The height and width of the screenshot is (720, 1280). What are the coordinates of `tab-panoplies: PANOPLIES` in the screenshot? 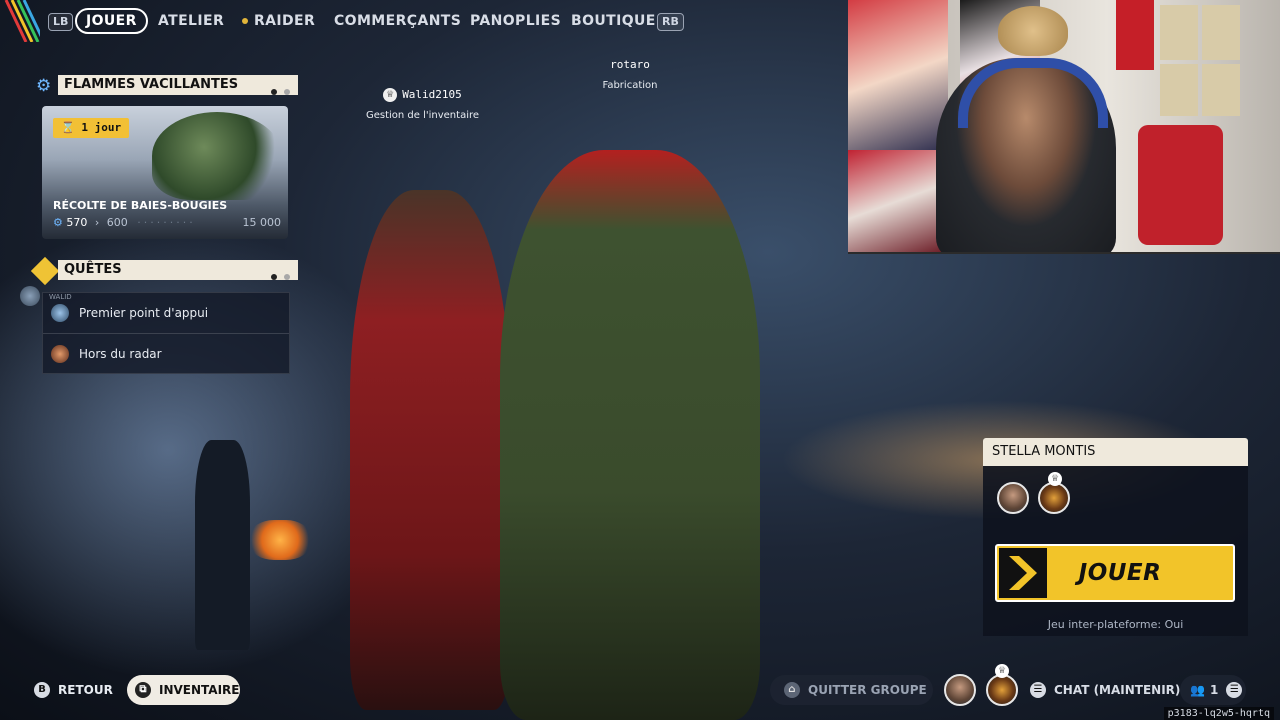 It's located at (515, 21).